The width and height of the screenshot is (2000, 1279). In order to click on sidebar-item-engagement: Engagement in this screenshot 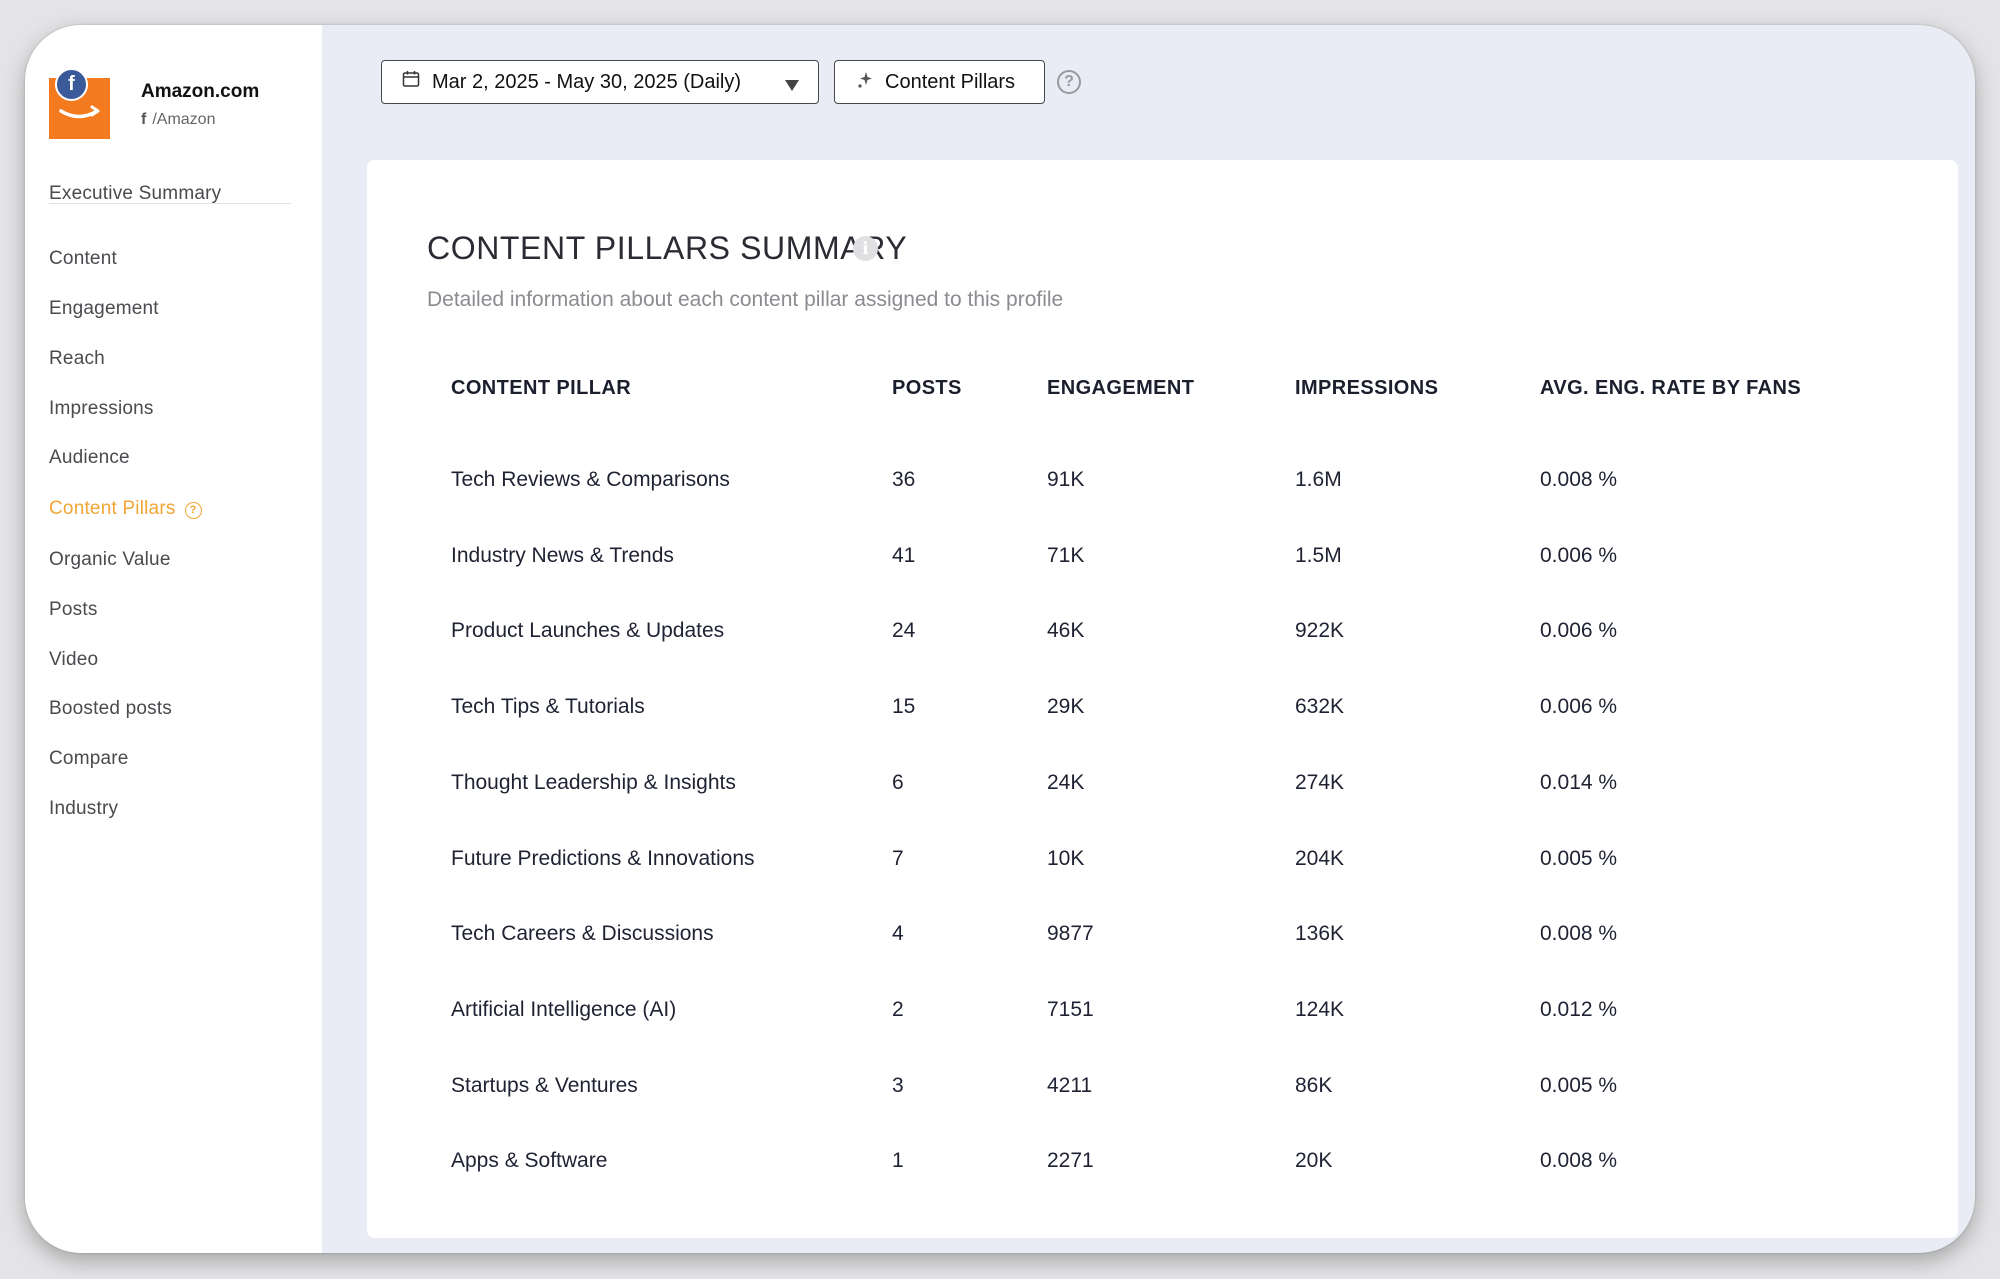, I will do `click(104, 309)`.